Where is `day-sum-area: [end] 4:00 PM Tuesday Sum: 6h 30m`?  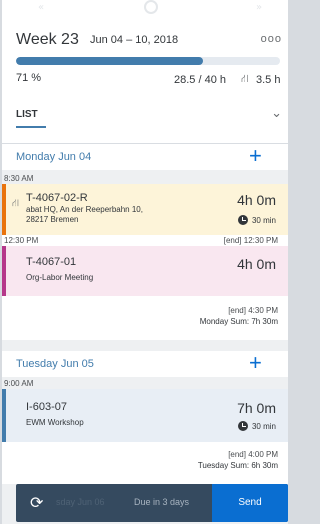
day-sum-area: [end] 4:00 PM Tuesday Sum: 6h 30m is located at coordinates (145, 463).